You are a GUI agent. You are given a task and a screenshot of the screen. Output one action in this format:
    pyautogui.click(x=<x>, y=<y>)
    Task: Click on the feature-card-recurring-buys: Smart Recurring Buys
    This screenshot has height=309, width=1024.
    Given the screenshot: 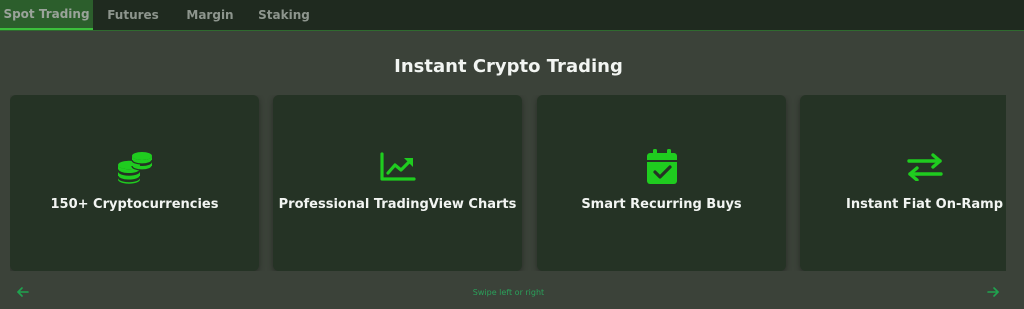 What is the action you would take?
    pyautogui.click(x=661, y=183)
    